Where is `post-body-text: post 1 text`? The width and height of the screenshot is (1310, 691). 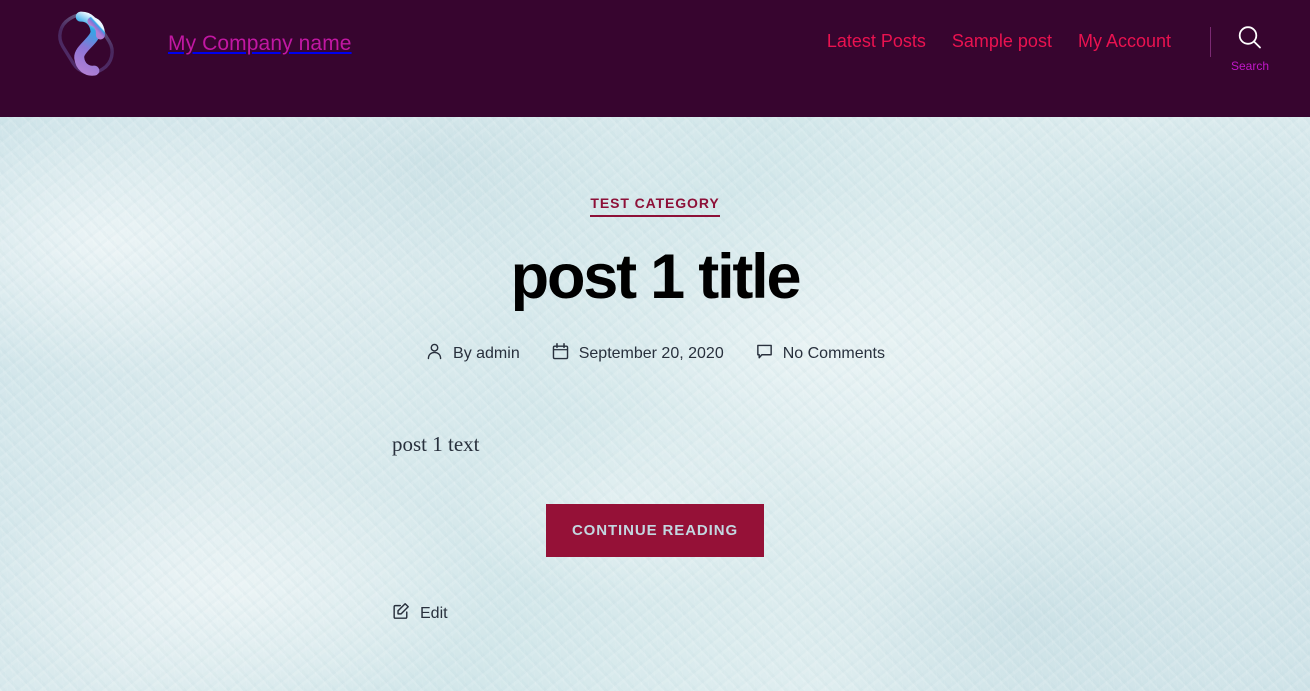 post-body-text: post 1 text is located at coordinates (436, 443).